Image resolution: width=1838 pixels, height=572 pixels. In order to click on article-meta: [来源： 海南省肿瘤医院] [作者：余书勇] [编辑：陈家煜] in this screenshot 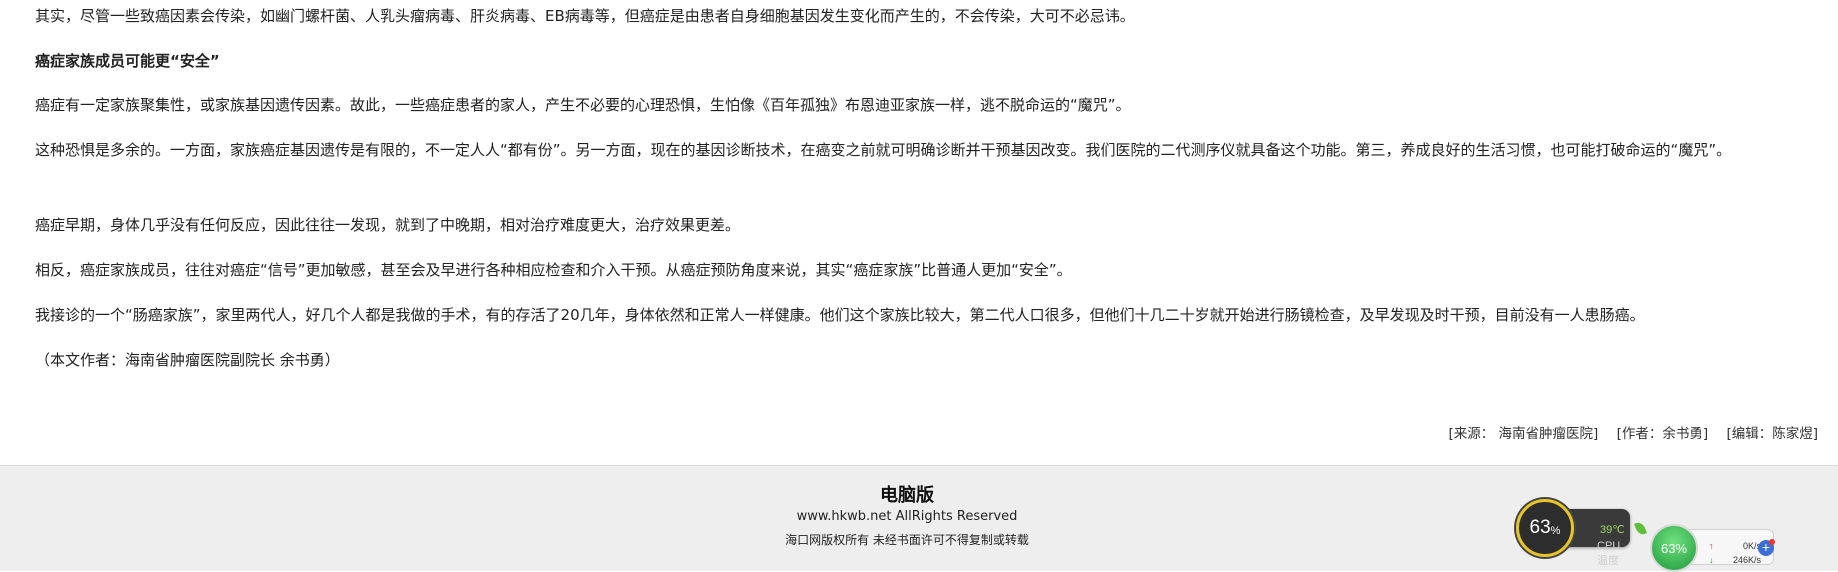, I will do `click(1626, 432)`.